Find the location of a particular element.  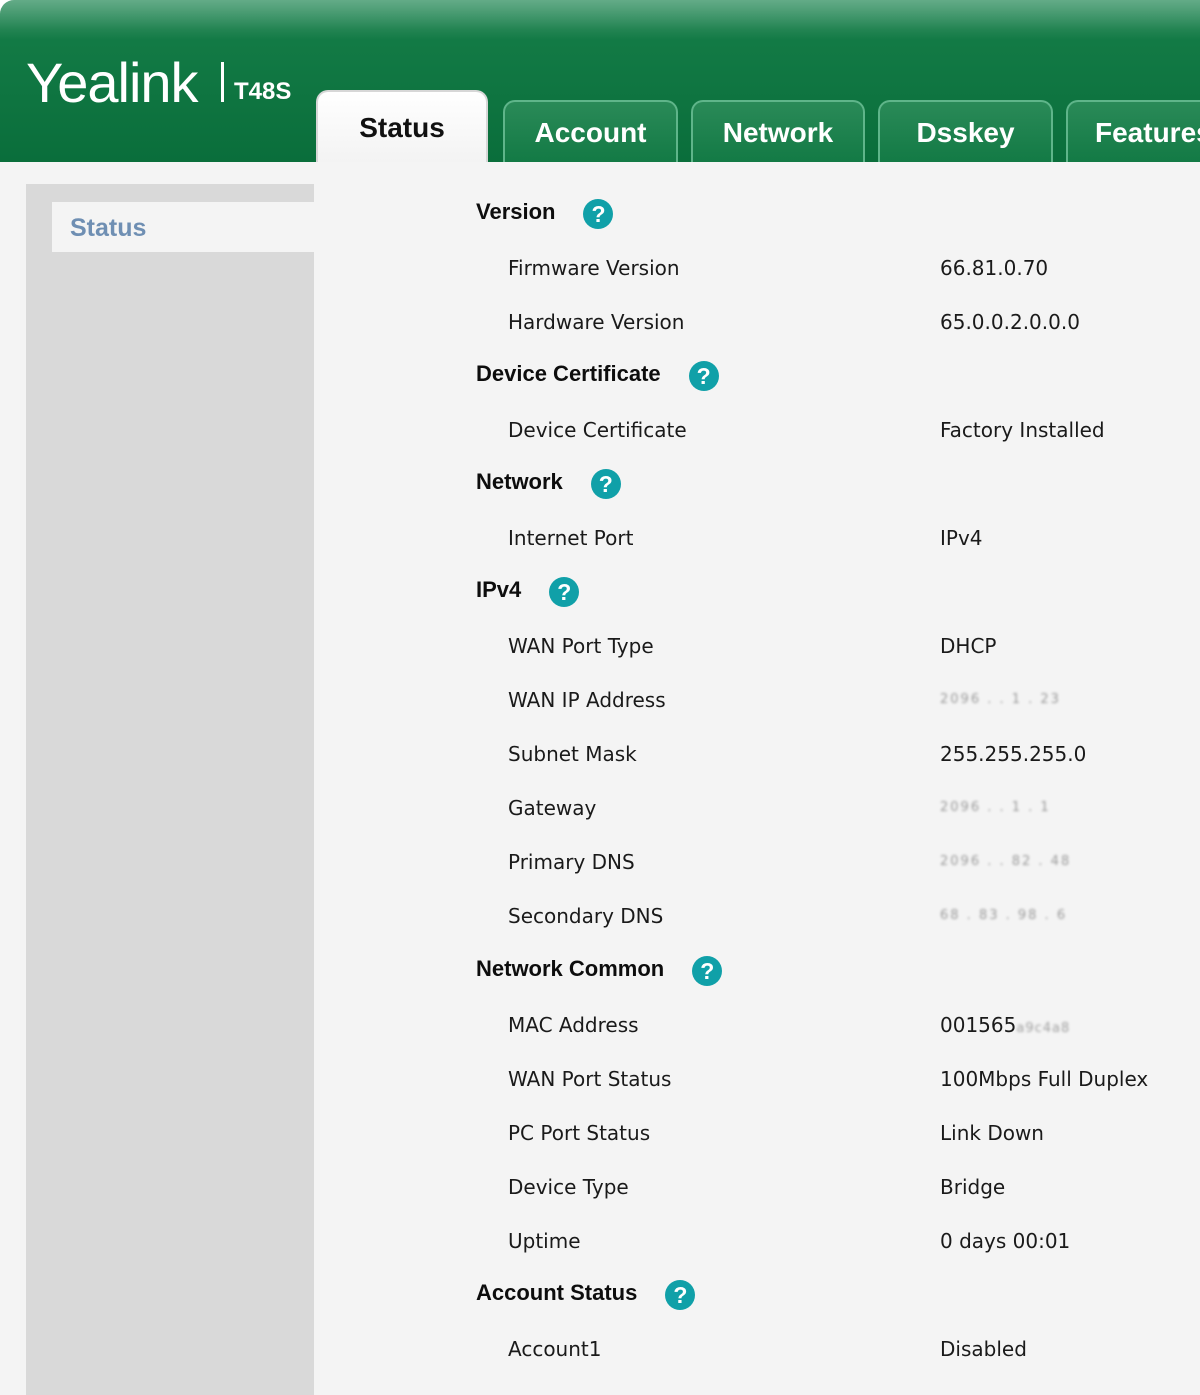

section-ipv4: IPv4 ? is located at coordinates (528, 590).